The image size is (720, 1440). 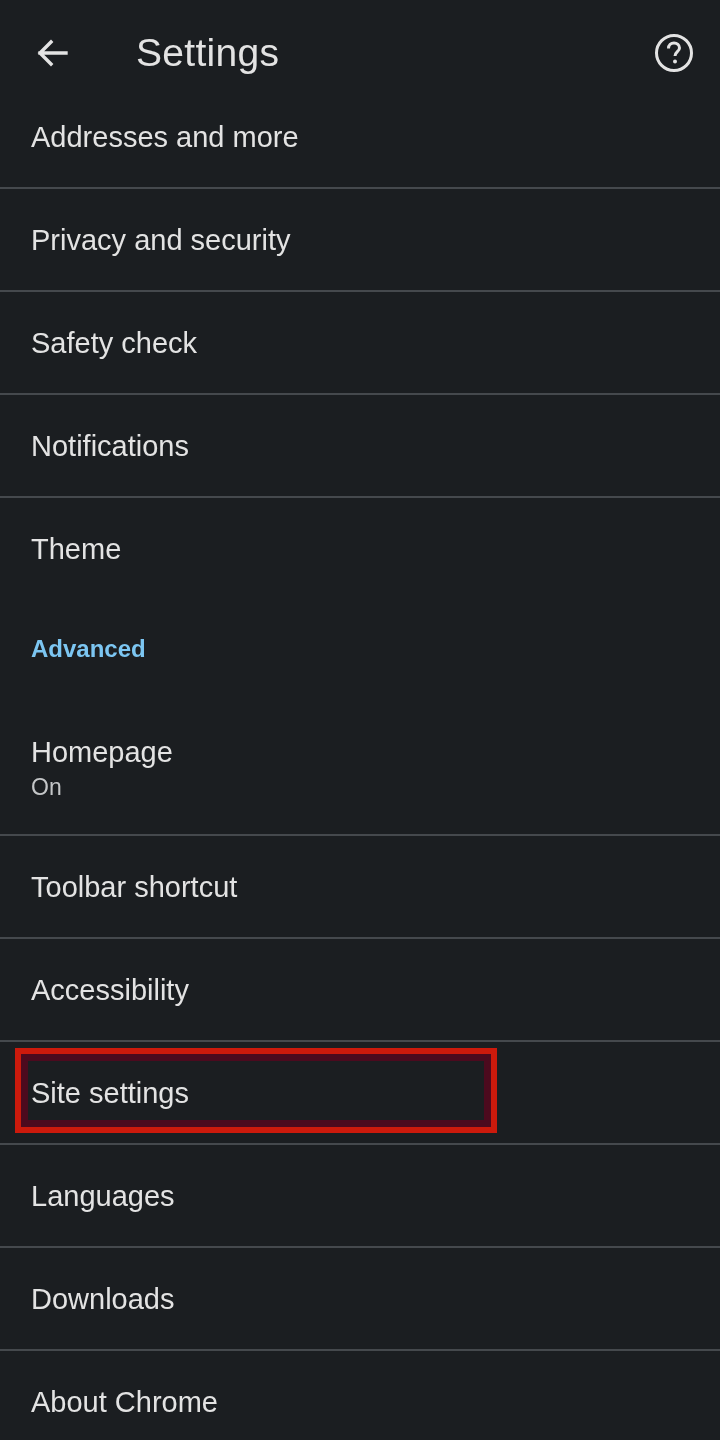 What do you see at coordinates (110, 990) in the screenshot?
I see `item-title: Accessibility` at bounding box center [110, 990].